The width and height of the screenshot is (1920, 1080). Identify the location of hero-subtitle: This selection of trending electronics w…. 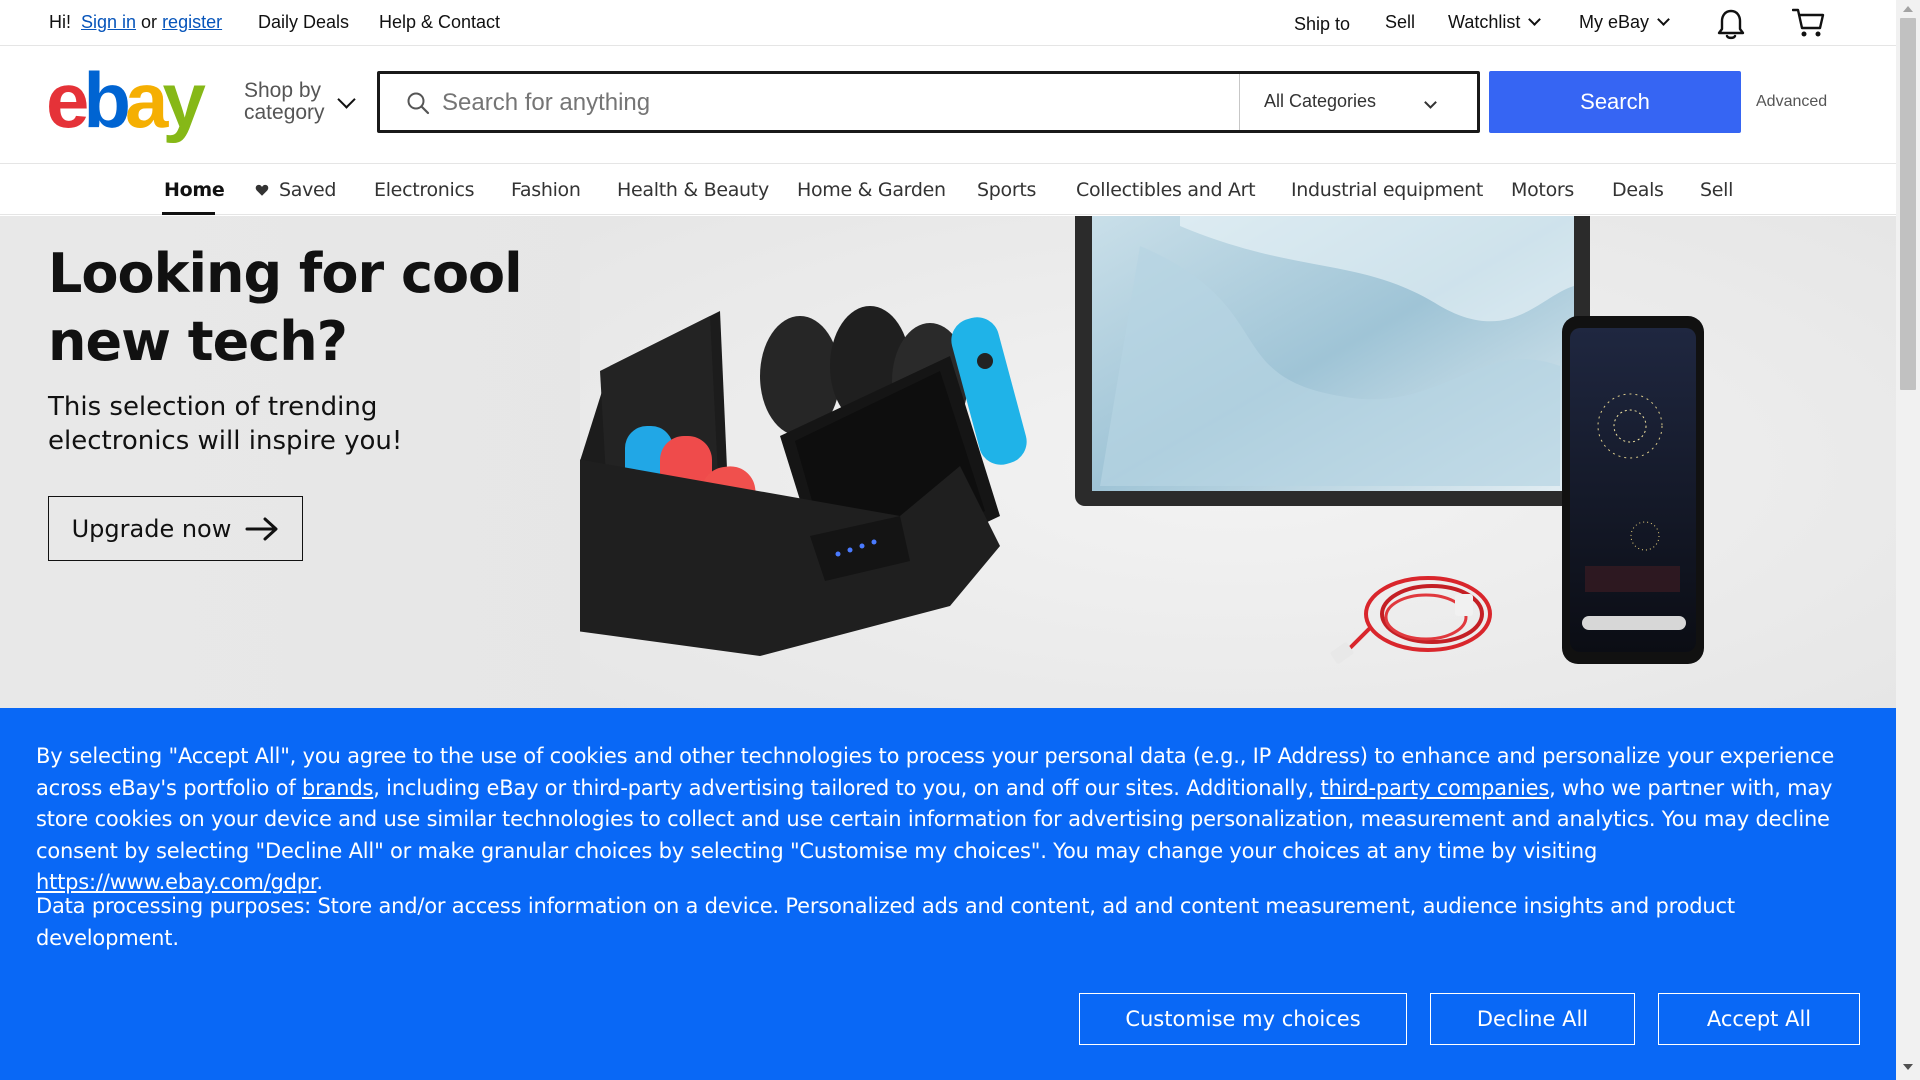
(225, 424).